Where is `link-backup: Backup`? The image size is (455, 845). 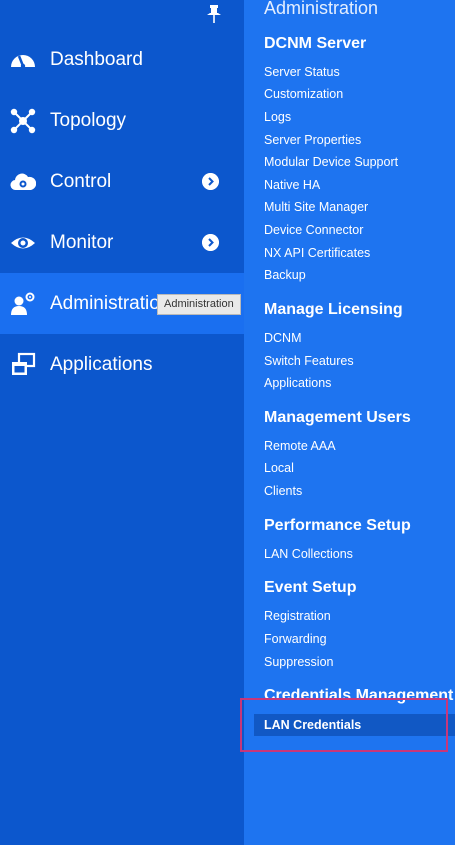 link-backup: Backup is located at coordinates (285, 275).